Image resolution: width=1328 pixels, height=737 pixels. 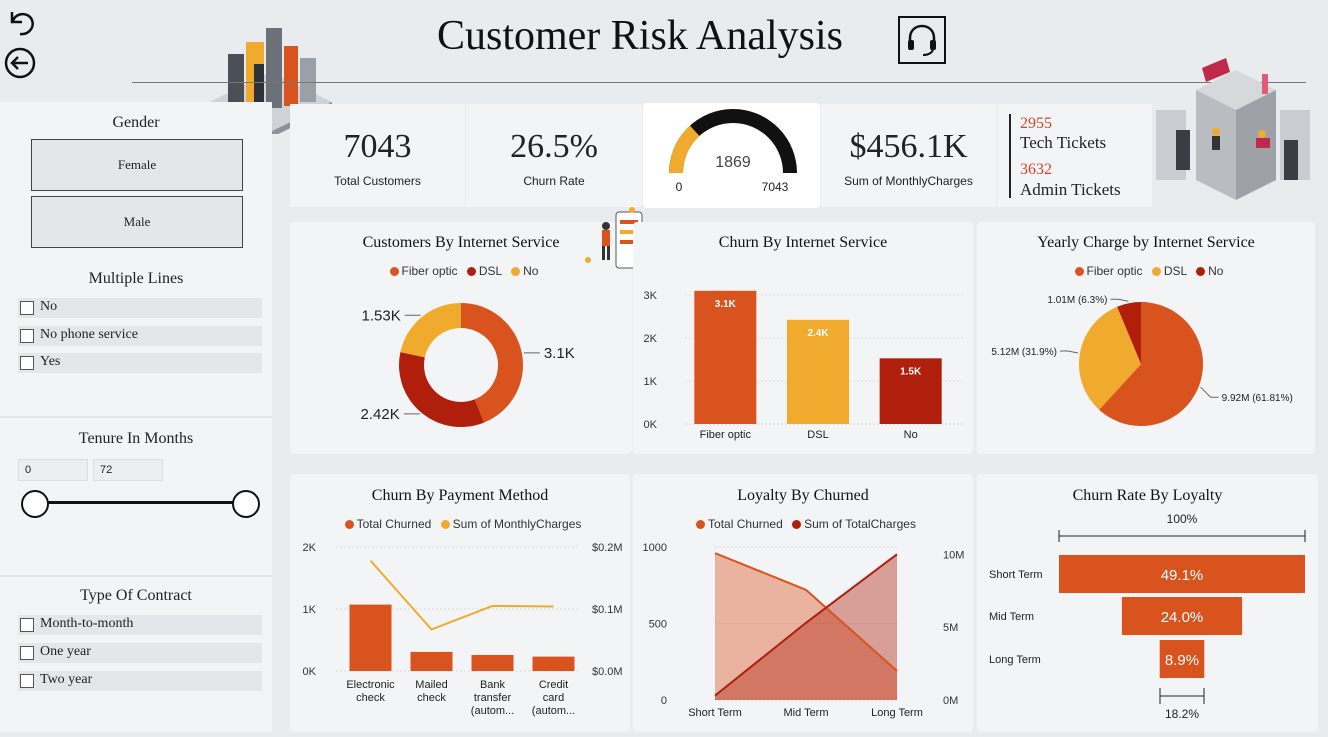 I want to click on data-label: 5.12M (31.9%), so click(x=1024, y=352).